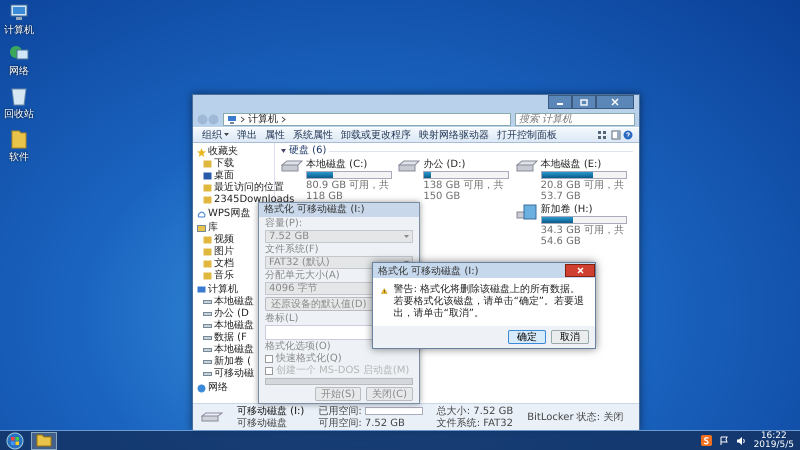 This screenshot has height=450, width=800. What do you see at coordinates (616, 135) in the screenshot?
I see `preview-pane-icon` at bounding box center [616, 135].